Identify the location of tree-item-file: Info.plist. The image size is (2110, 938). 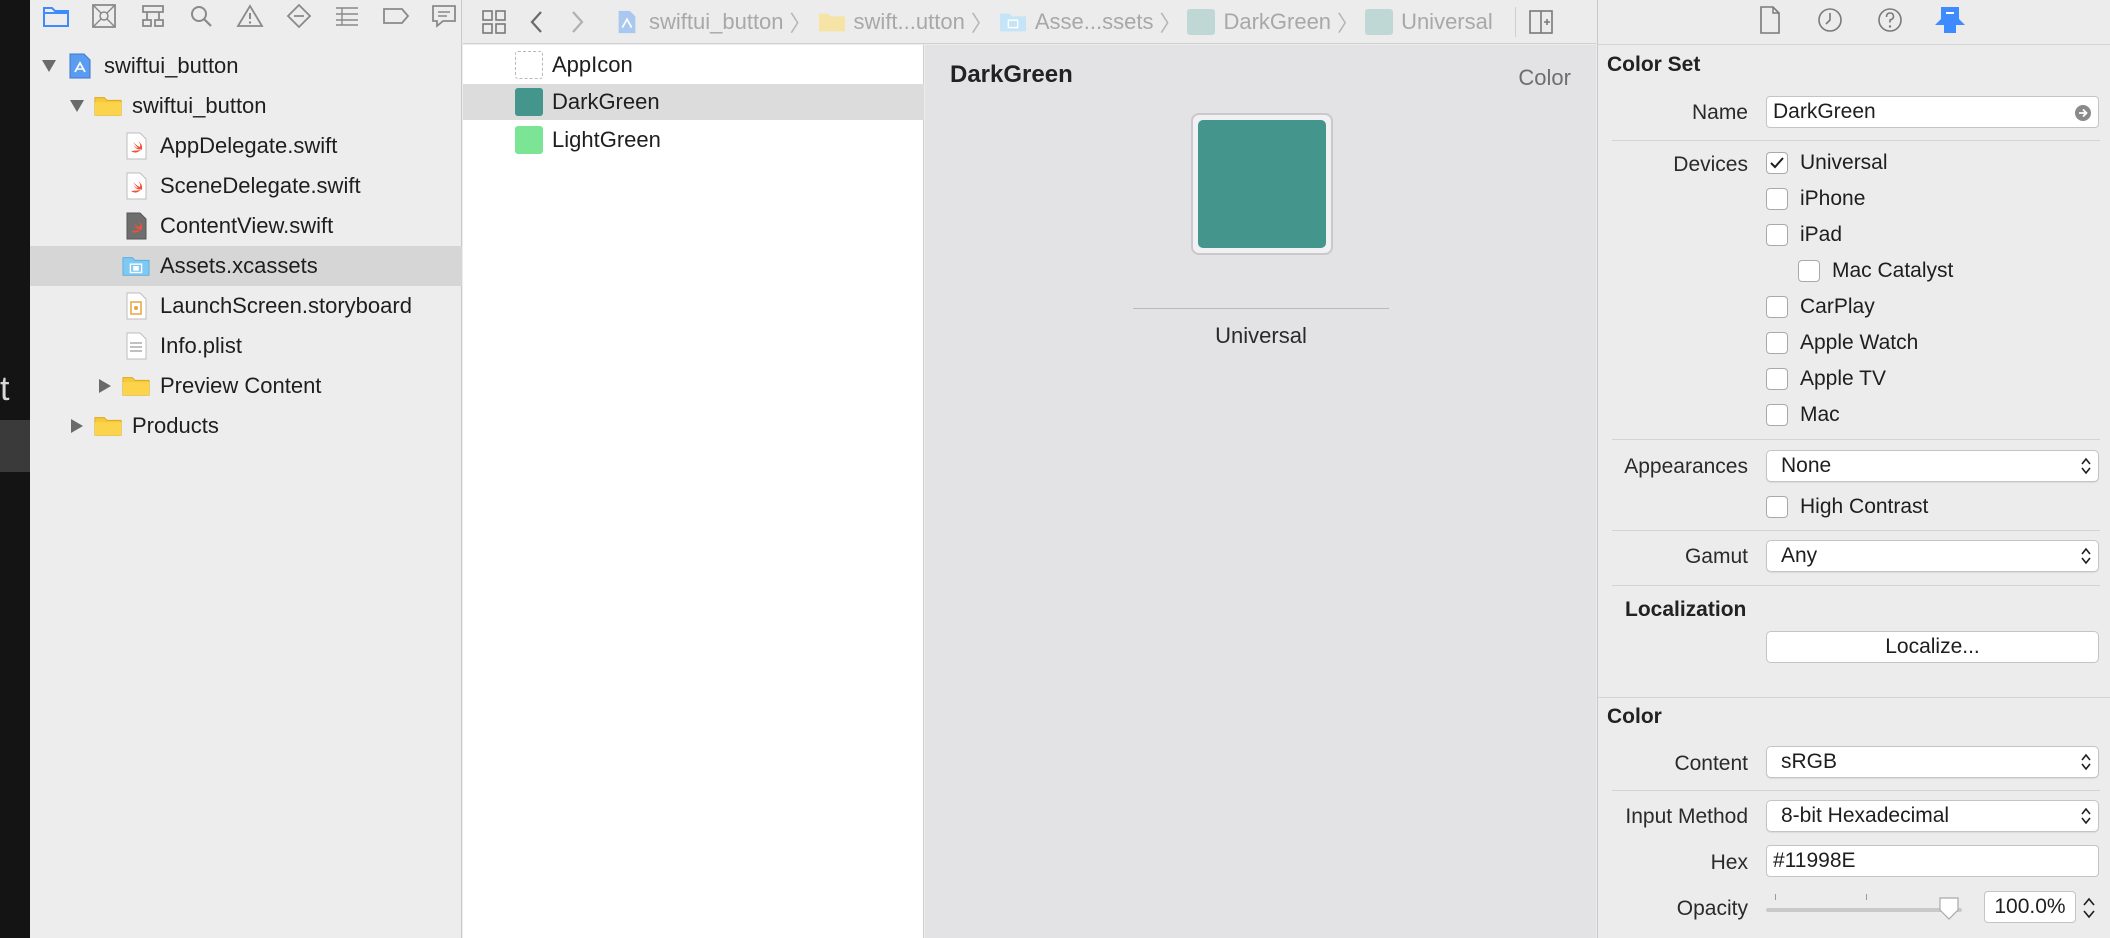
(246, 346).